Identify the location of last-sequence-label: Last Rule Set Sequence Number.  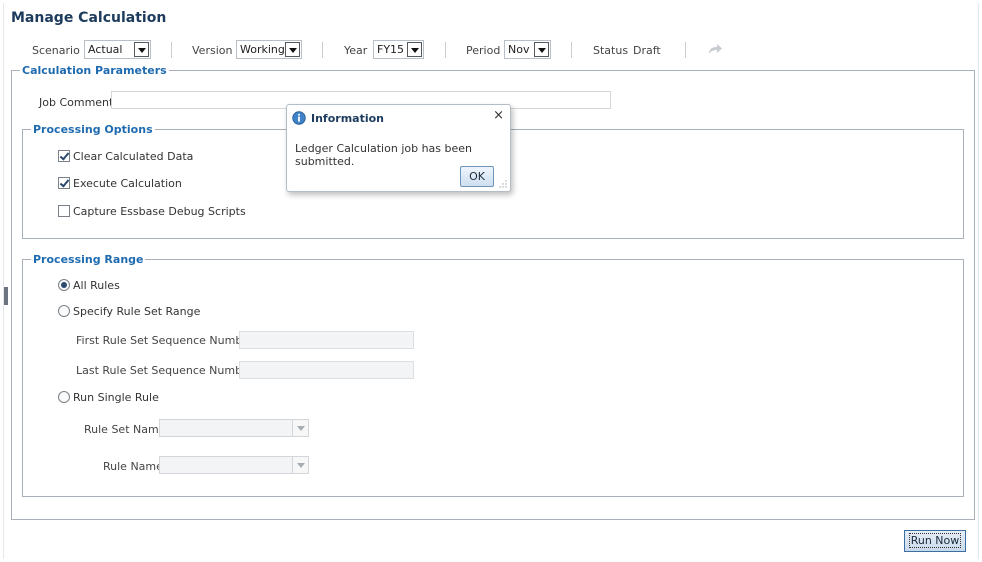
(165, 370).